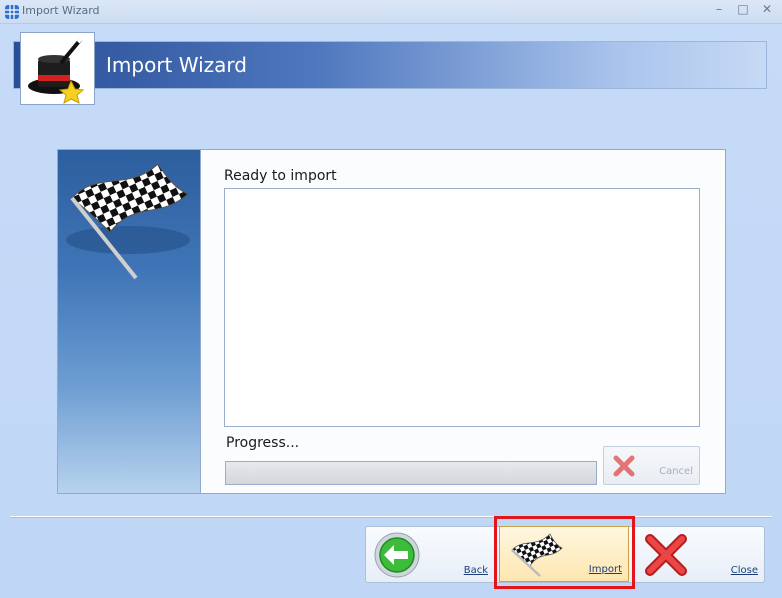  What do you see at coordinates (176, 65) in the screenshot?
I see `page-title: Import Wizard` at bounding box center [176, 65].